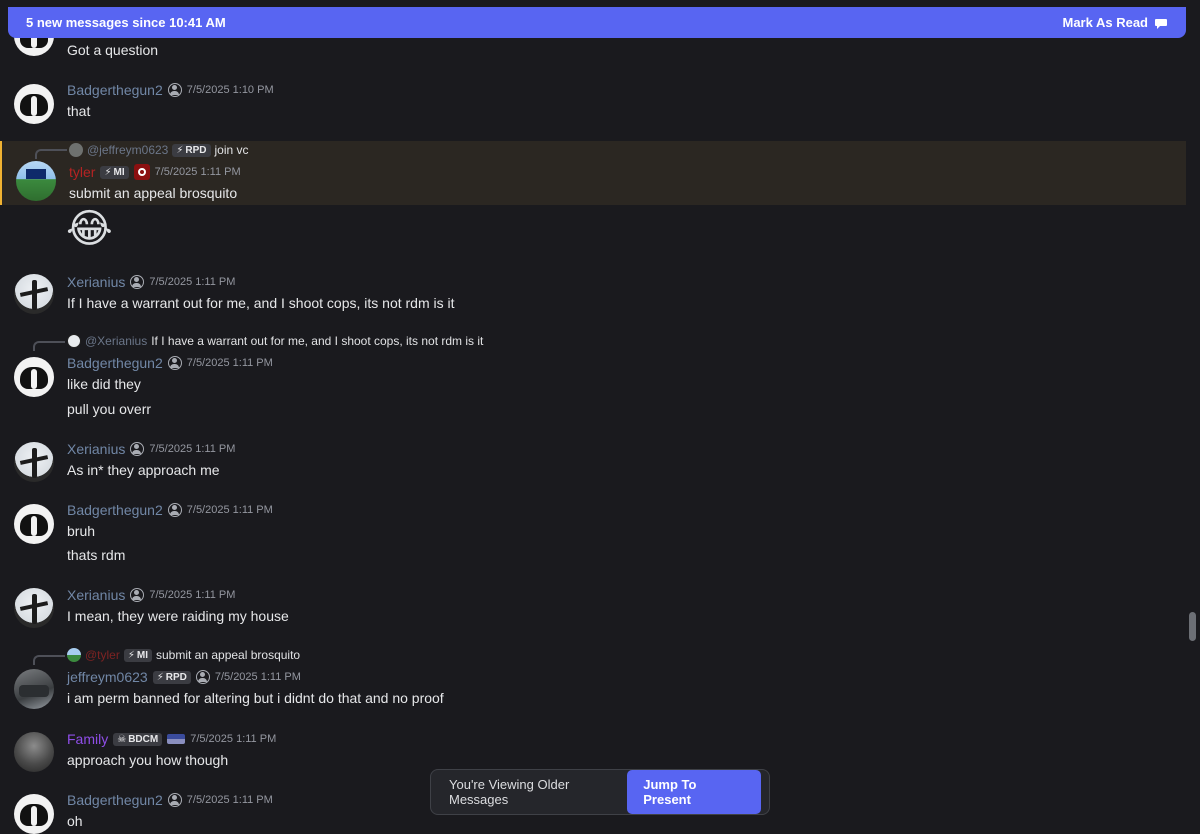  I want to click on message-text: oh, so click(75, 821).